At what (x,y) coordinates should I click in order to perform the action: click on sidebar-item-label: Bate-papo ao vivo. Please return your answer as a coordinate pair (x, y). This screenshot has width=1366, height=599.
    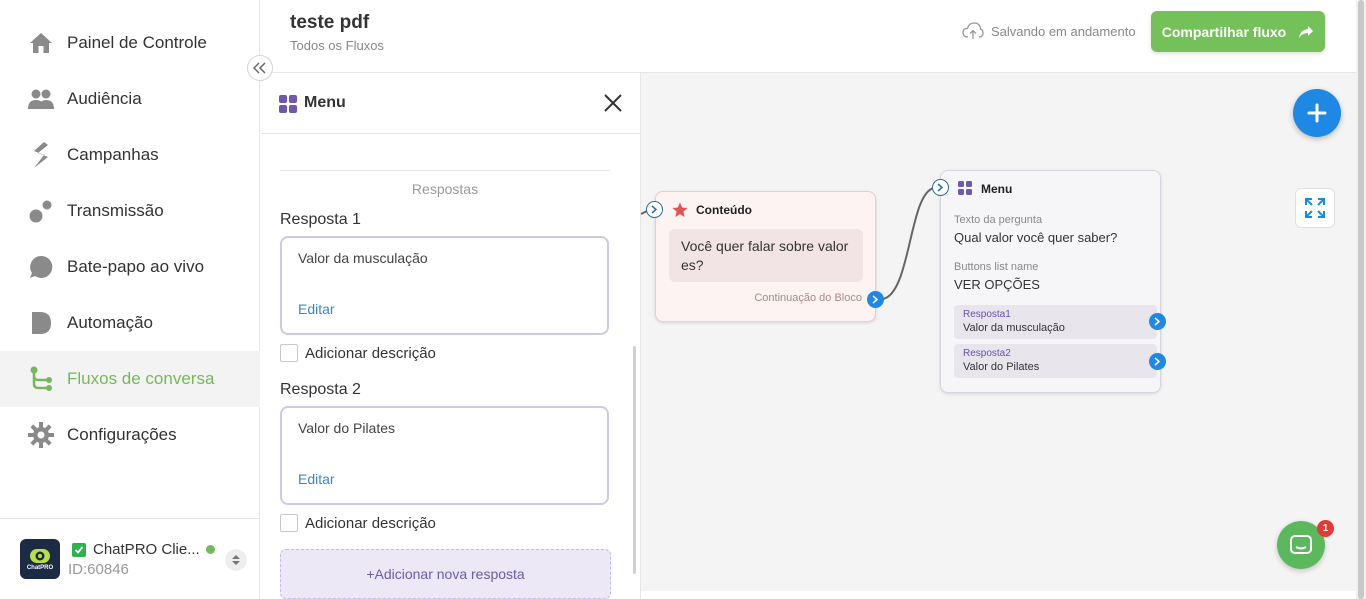
    Looking at the image, I should click on (136, 266).